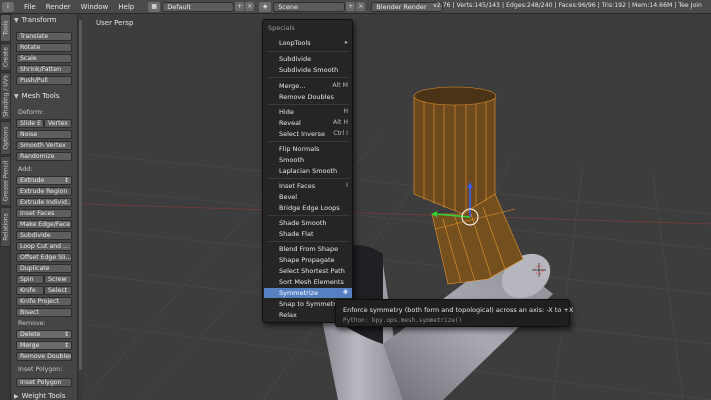  What do you see at coordinates (44, 145) in the screenshot?
I see `smooth-vertex-button: Smooth Vertex` at bounding box center [44, 145].